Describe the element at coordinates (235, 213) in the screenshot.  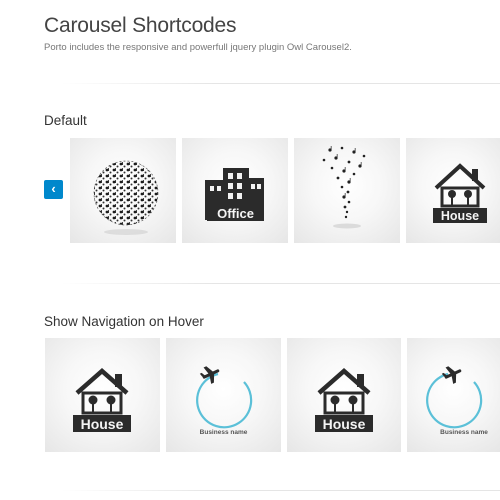
I see `office-label: Office` at that location.